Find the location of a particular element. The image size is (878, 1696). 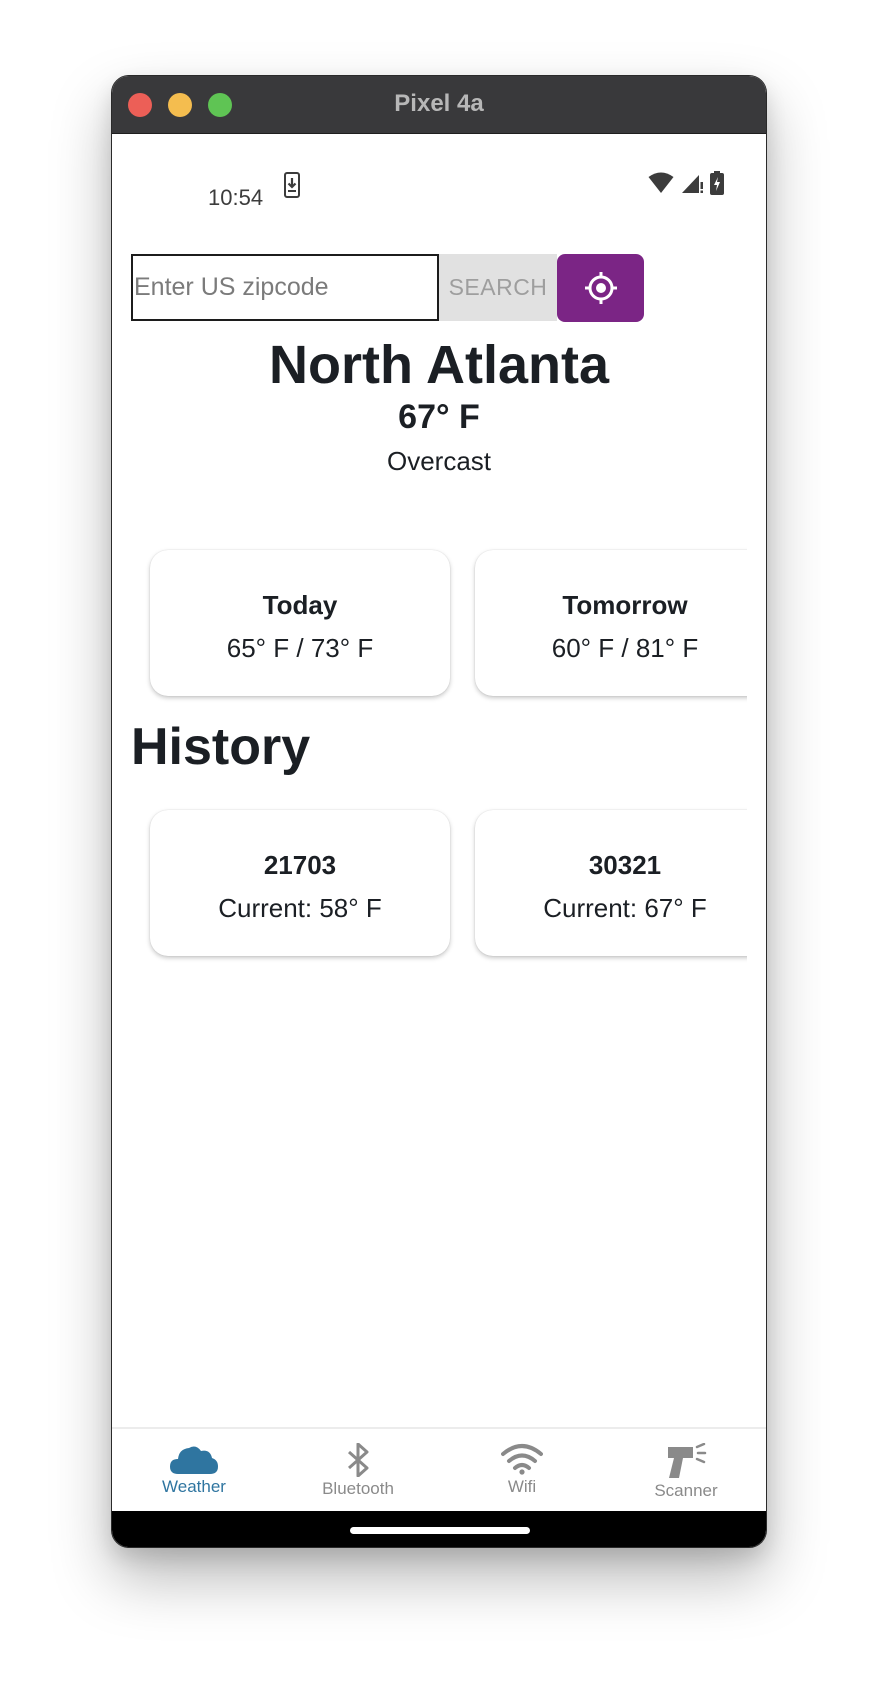

forecast-card-today: Today 65° F / 73° F is located at coordinates (300, 623).